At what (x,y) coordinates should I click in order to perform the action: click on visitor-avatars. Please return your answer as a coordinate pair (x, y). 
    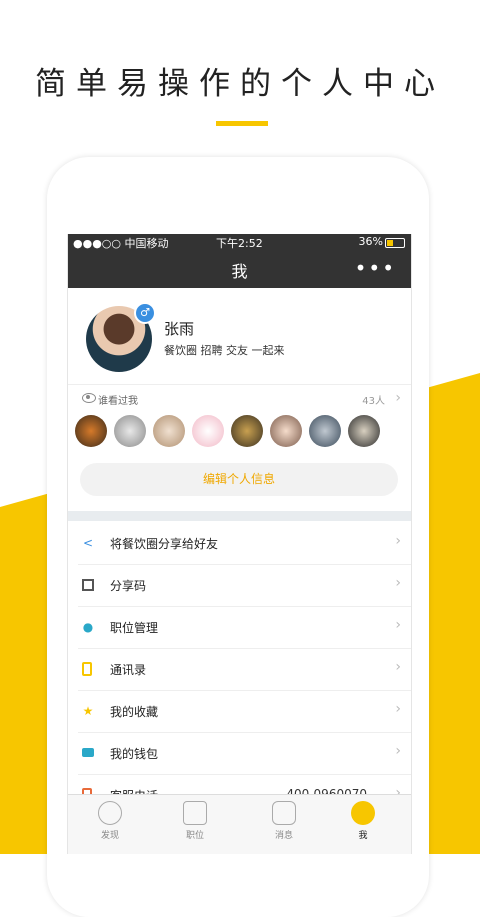
    Looking at the image, I should click on (239, 432).